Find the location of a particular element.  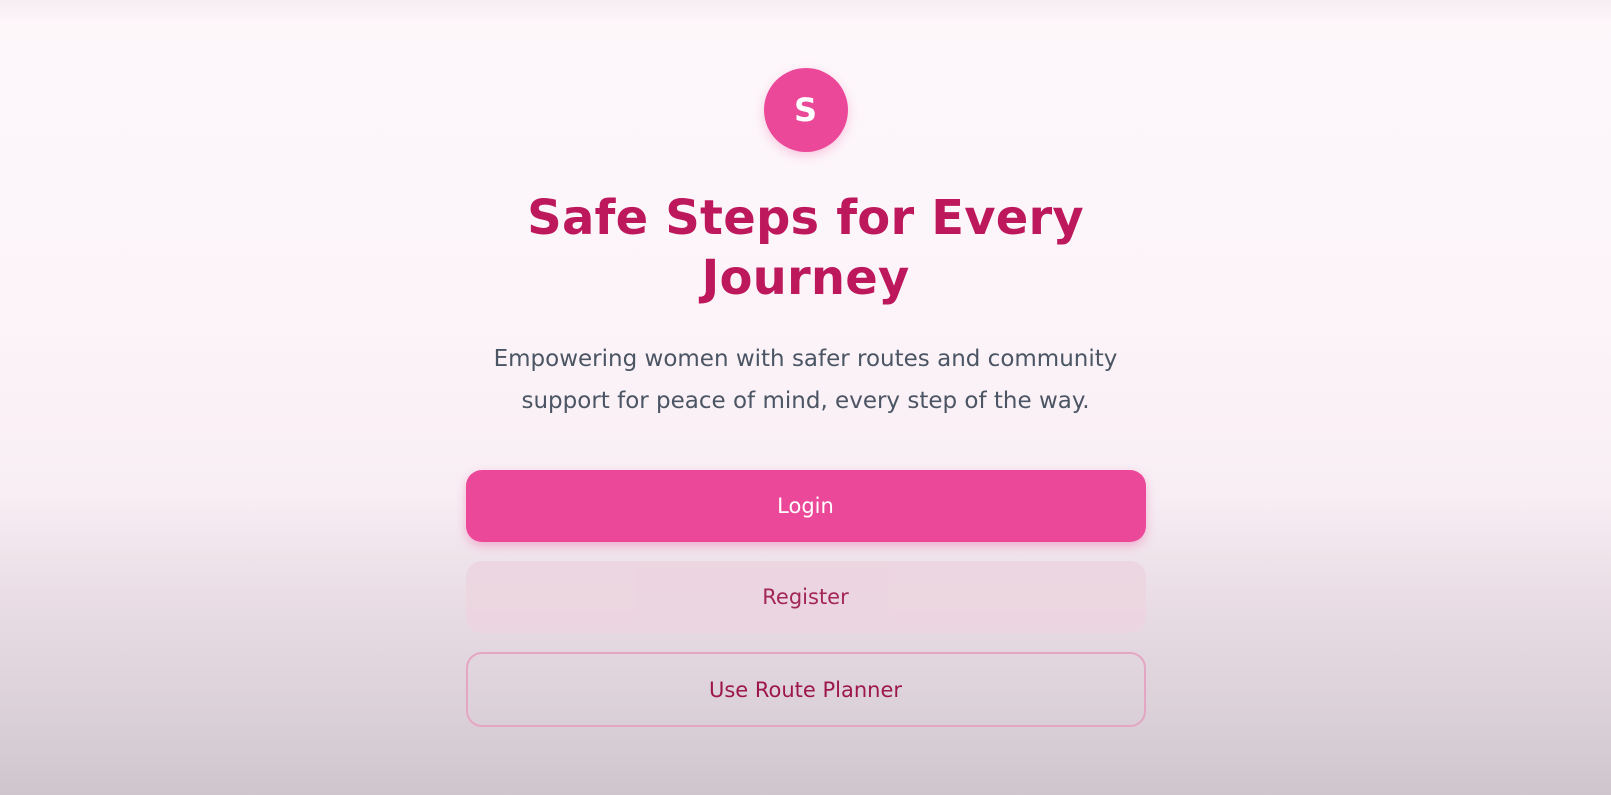

action-buttons: Login Register Use Route Planner is located at coordinates (805, 598).